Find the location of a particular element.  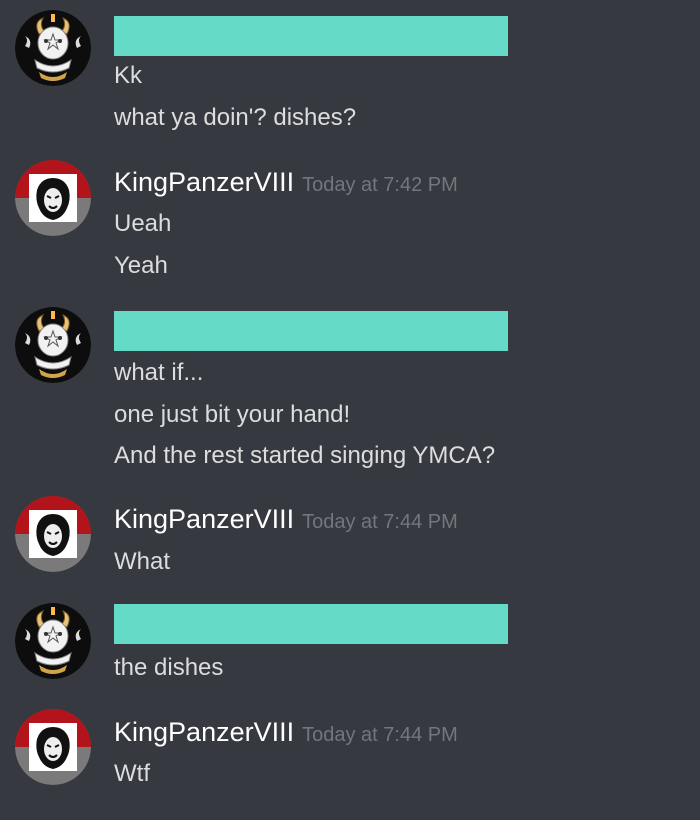

message-header: KingPanzerVIII Today at 7:42 PM is located at coordinates (286, 182).